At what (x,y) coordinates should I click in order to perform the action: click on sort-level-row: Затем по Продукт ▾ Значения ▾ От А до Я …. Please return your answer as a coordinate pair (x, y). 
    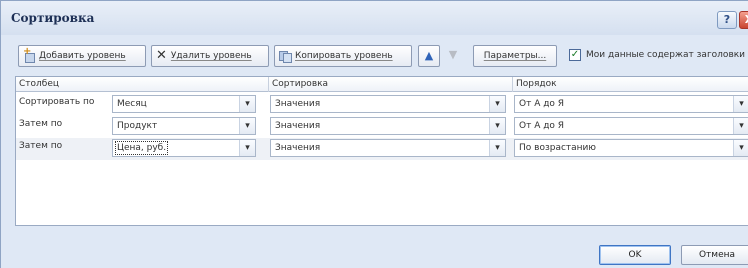
    Looking at the image, I should click on (382, 127).